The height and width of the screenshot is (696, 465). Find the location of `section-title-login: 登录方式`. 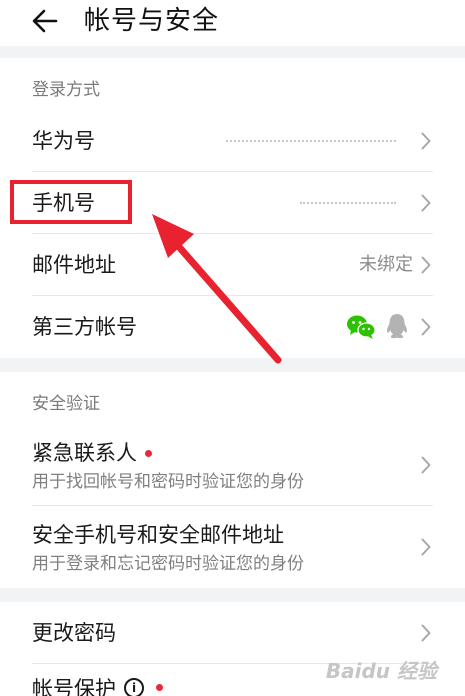

section-title-login: 登录方式 is located at coordinates (66, 90).